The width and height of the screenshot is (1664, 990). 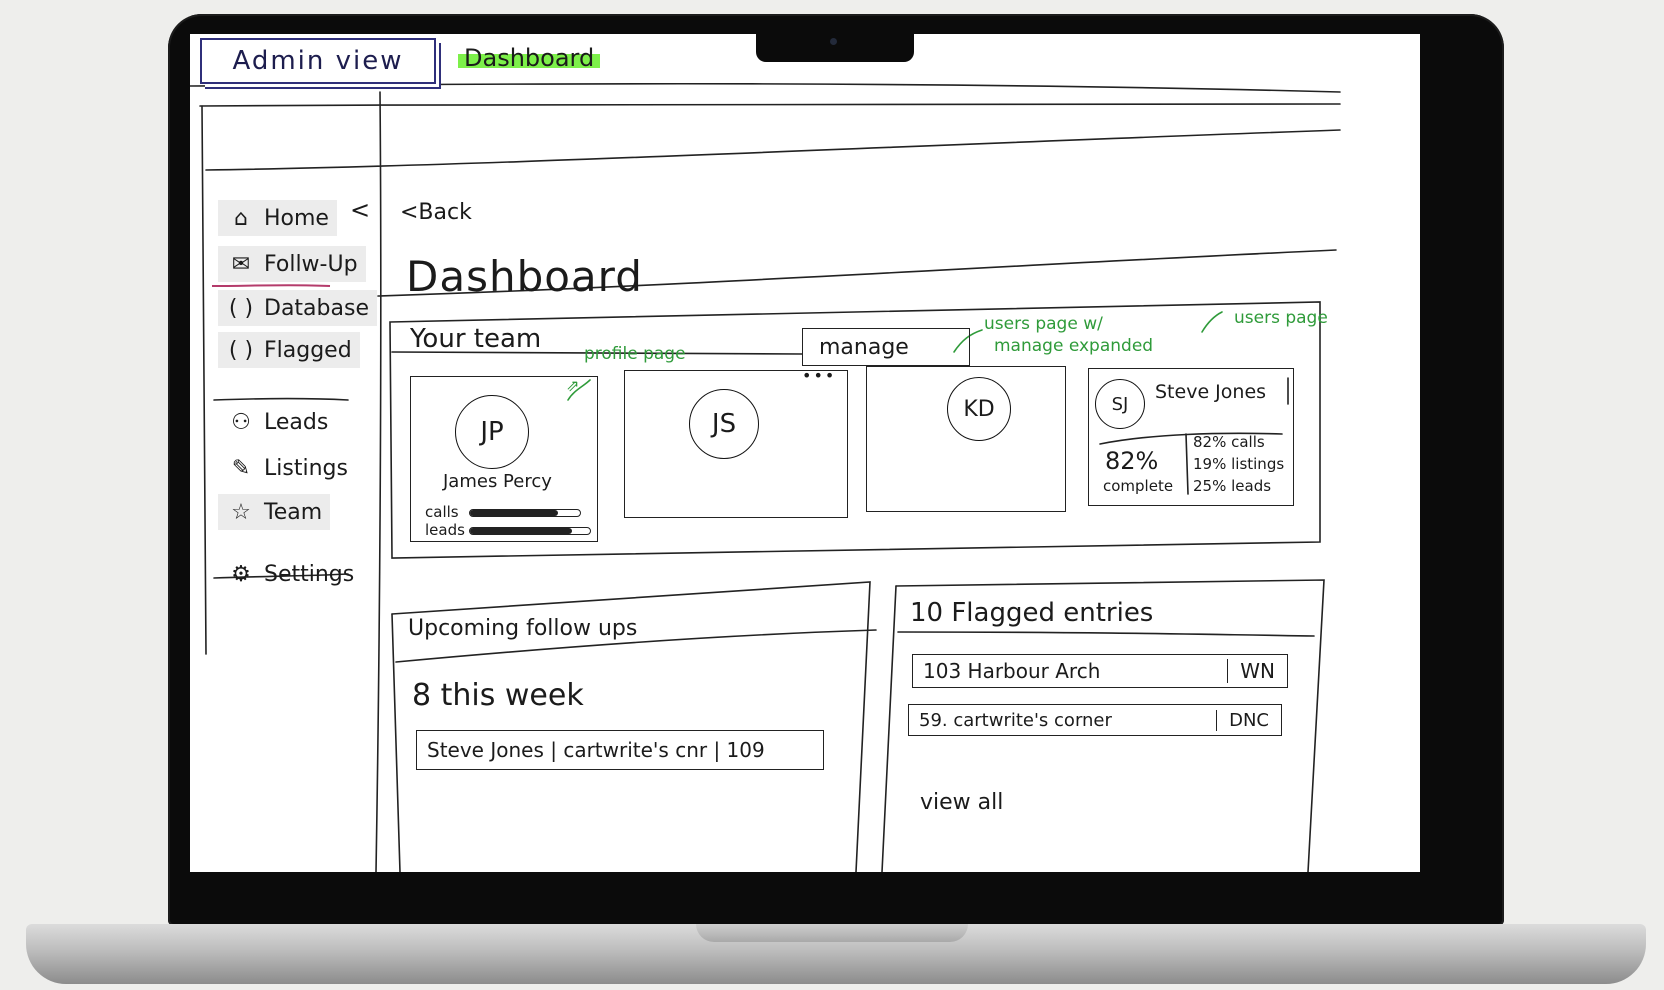 I want to click on sidebar-item-label: Database, so click(x=316, y=308).